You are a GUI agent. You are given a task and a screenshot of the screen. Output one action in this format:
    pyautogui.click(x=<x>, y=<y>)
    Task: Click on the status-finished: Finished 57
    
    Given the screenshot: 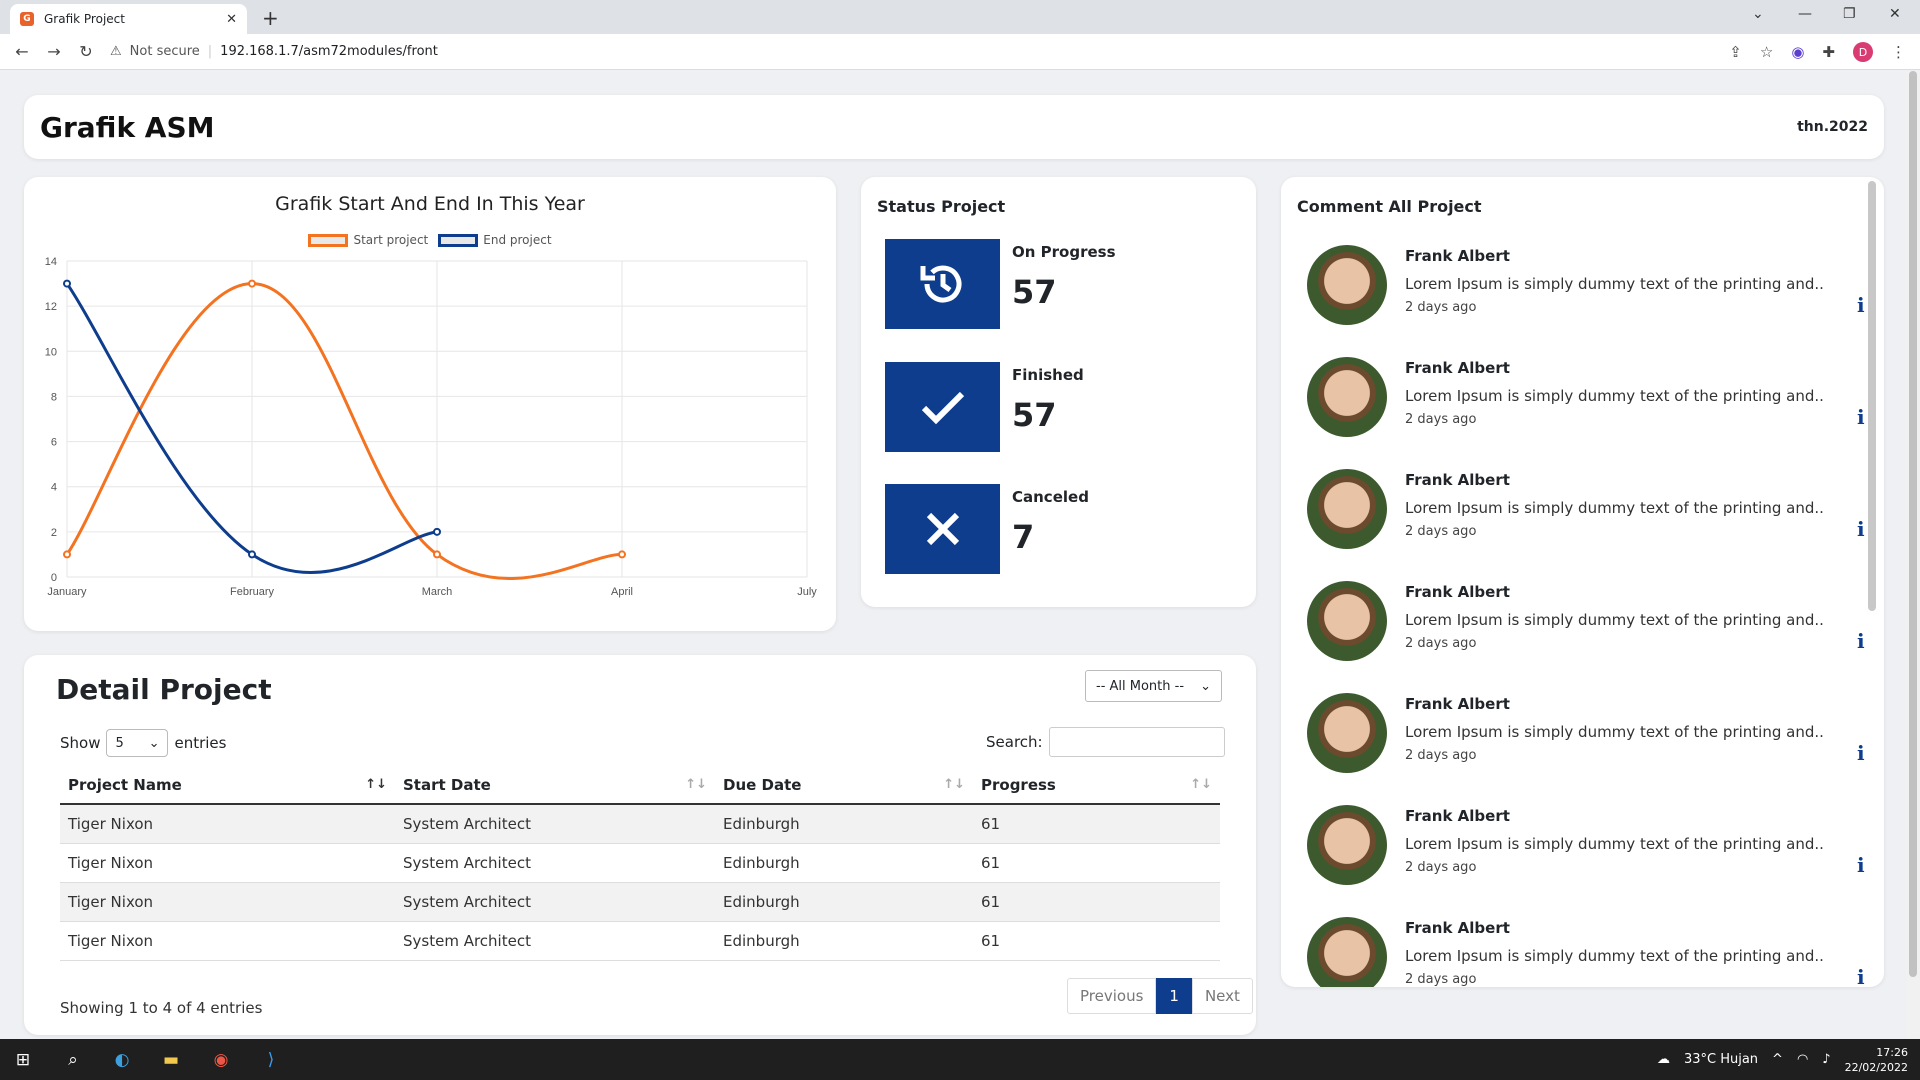 What is the action you would take?
    pyautogui.click(x=1035, y=407)
    